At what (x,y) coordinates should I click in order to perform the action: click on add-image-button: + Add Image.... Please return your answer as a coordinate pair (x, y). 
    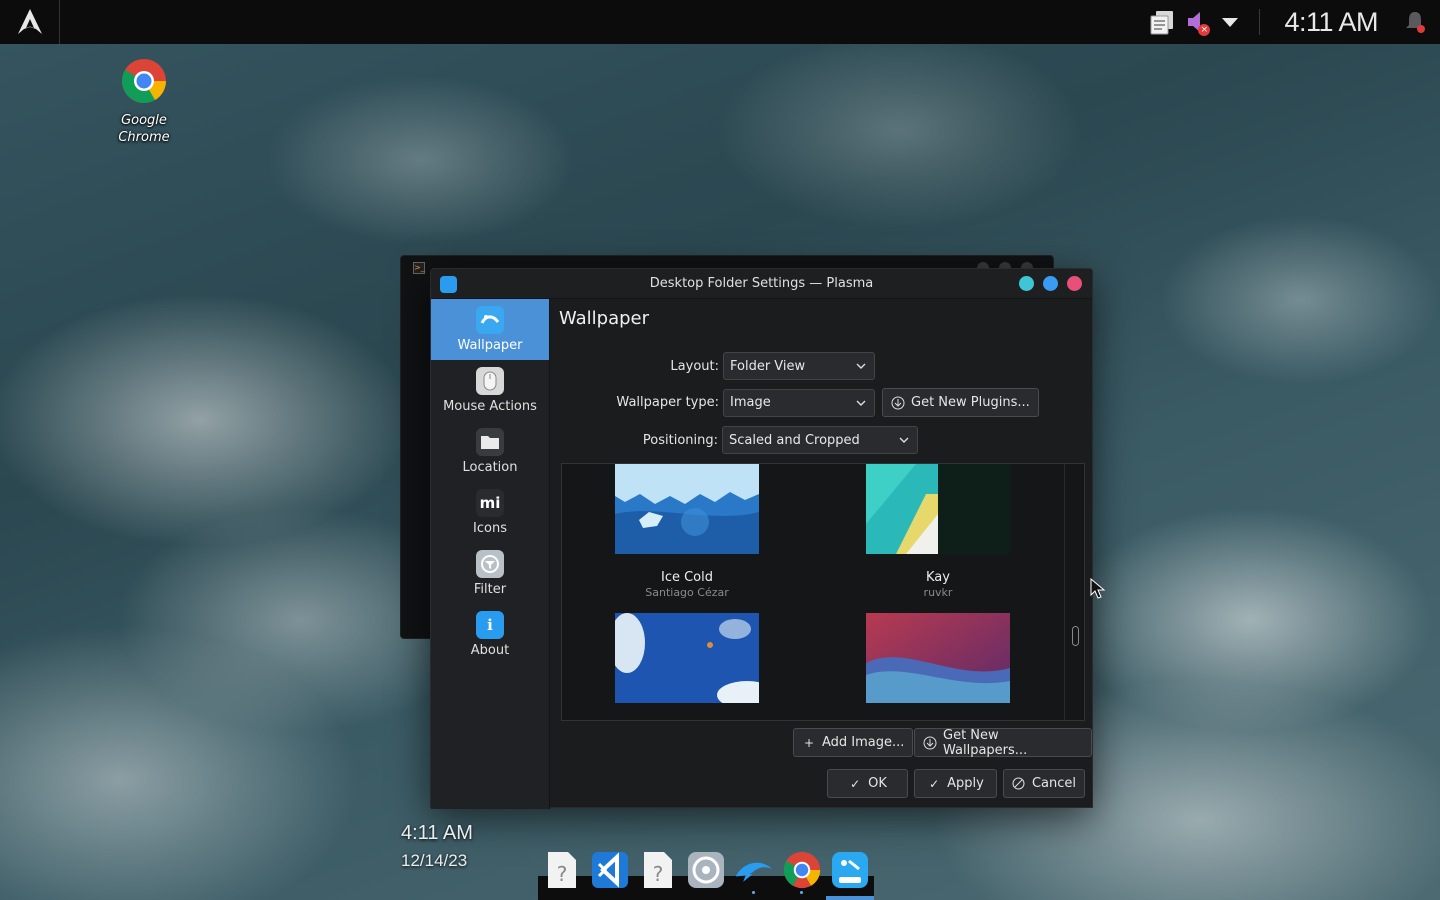
    Looking at the image, I should click on (853, 742).